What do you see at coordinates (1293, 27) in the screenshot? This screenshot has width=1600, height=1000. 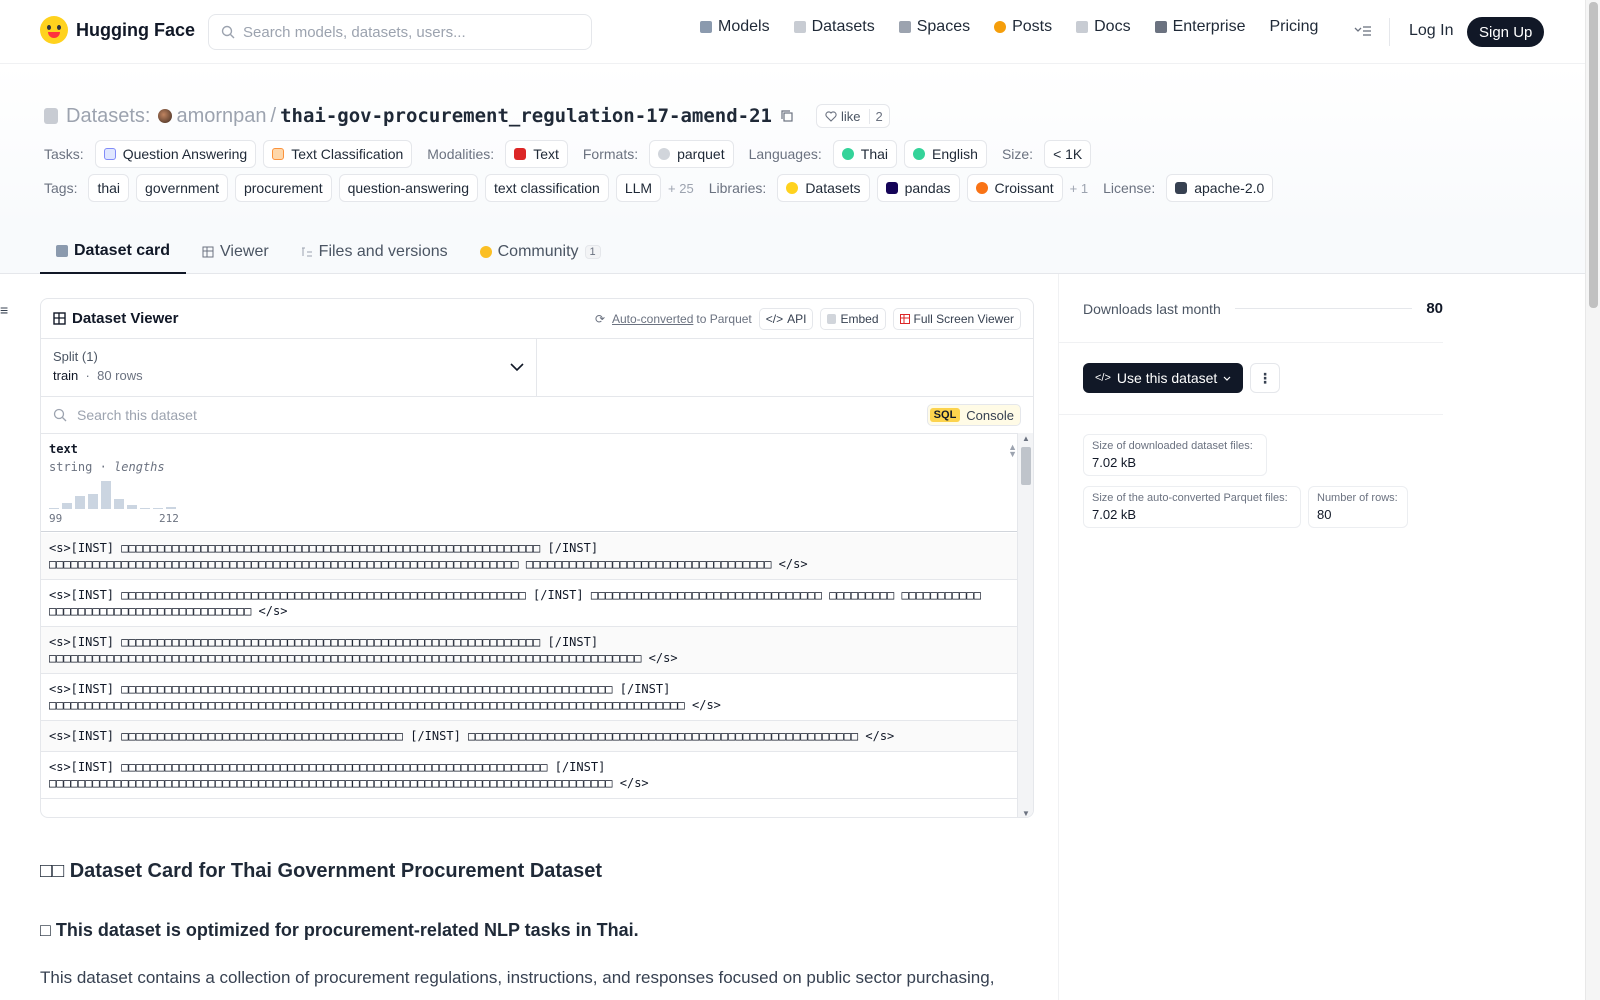 I see `nav-pricing: Pricing` at bounding box center [1293, 27].